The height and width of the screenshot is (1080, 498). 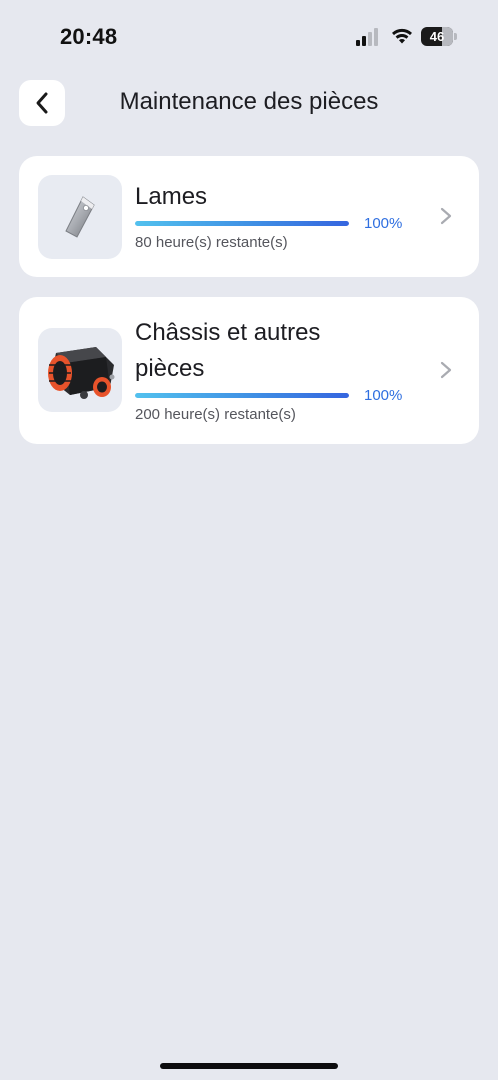 What do you see at coordinates (249, 35) in the screenshot?
I see `status-bar: 20:48 46` at bounding box center [249, 35].